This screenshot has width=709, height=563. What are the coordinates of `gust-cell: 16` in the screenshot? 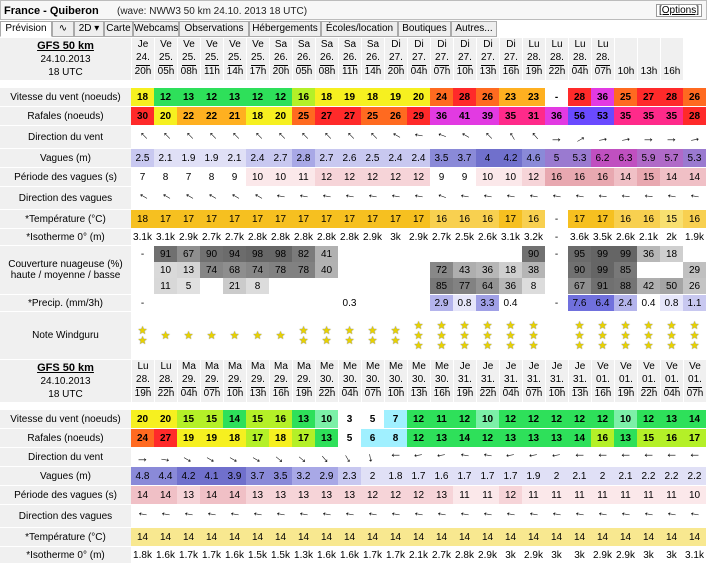 It's located at (602, 438).